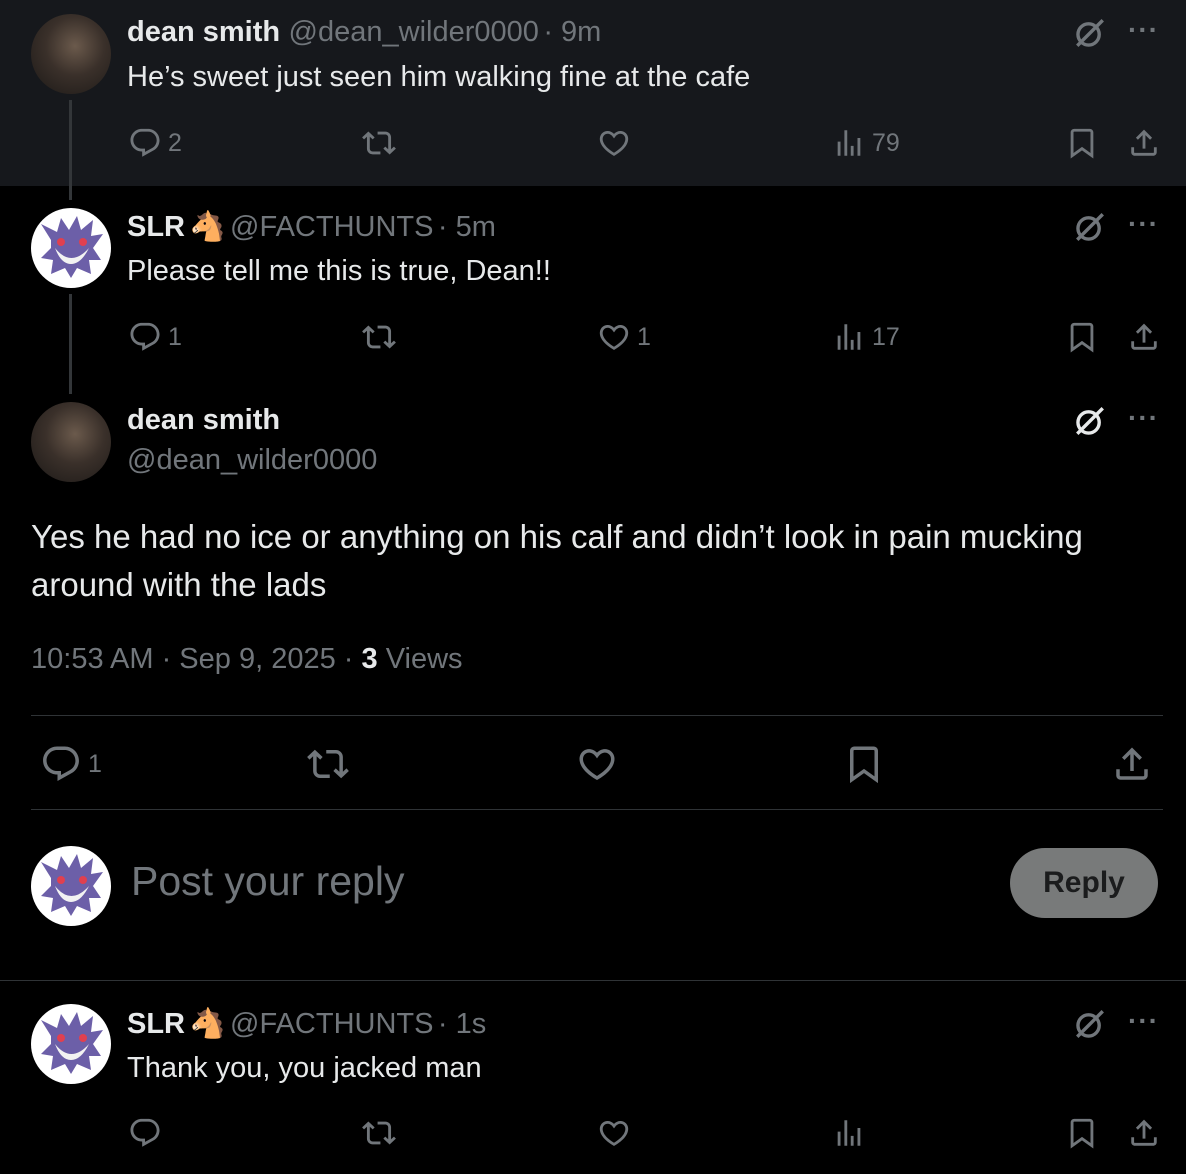 This screenshot has width=1186, height=1174. I want to click on reply-button: 2, so click(155, 143).